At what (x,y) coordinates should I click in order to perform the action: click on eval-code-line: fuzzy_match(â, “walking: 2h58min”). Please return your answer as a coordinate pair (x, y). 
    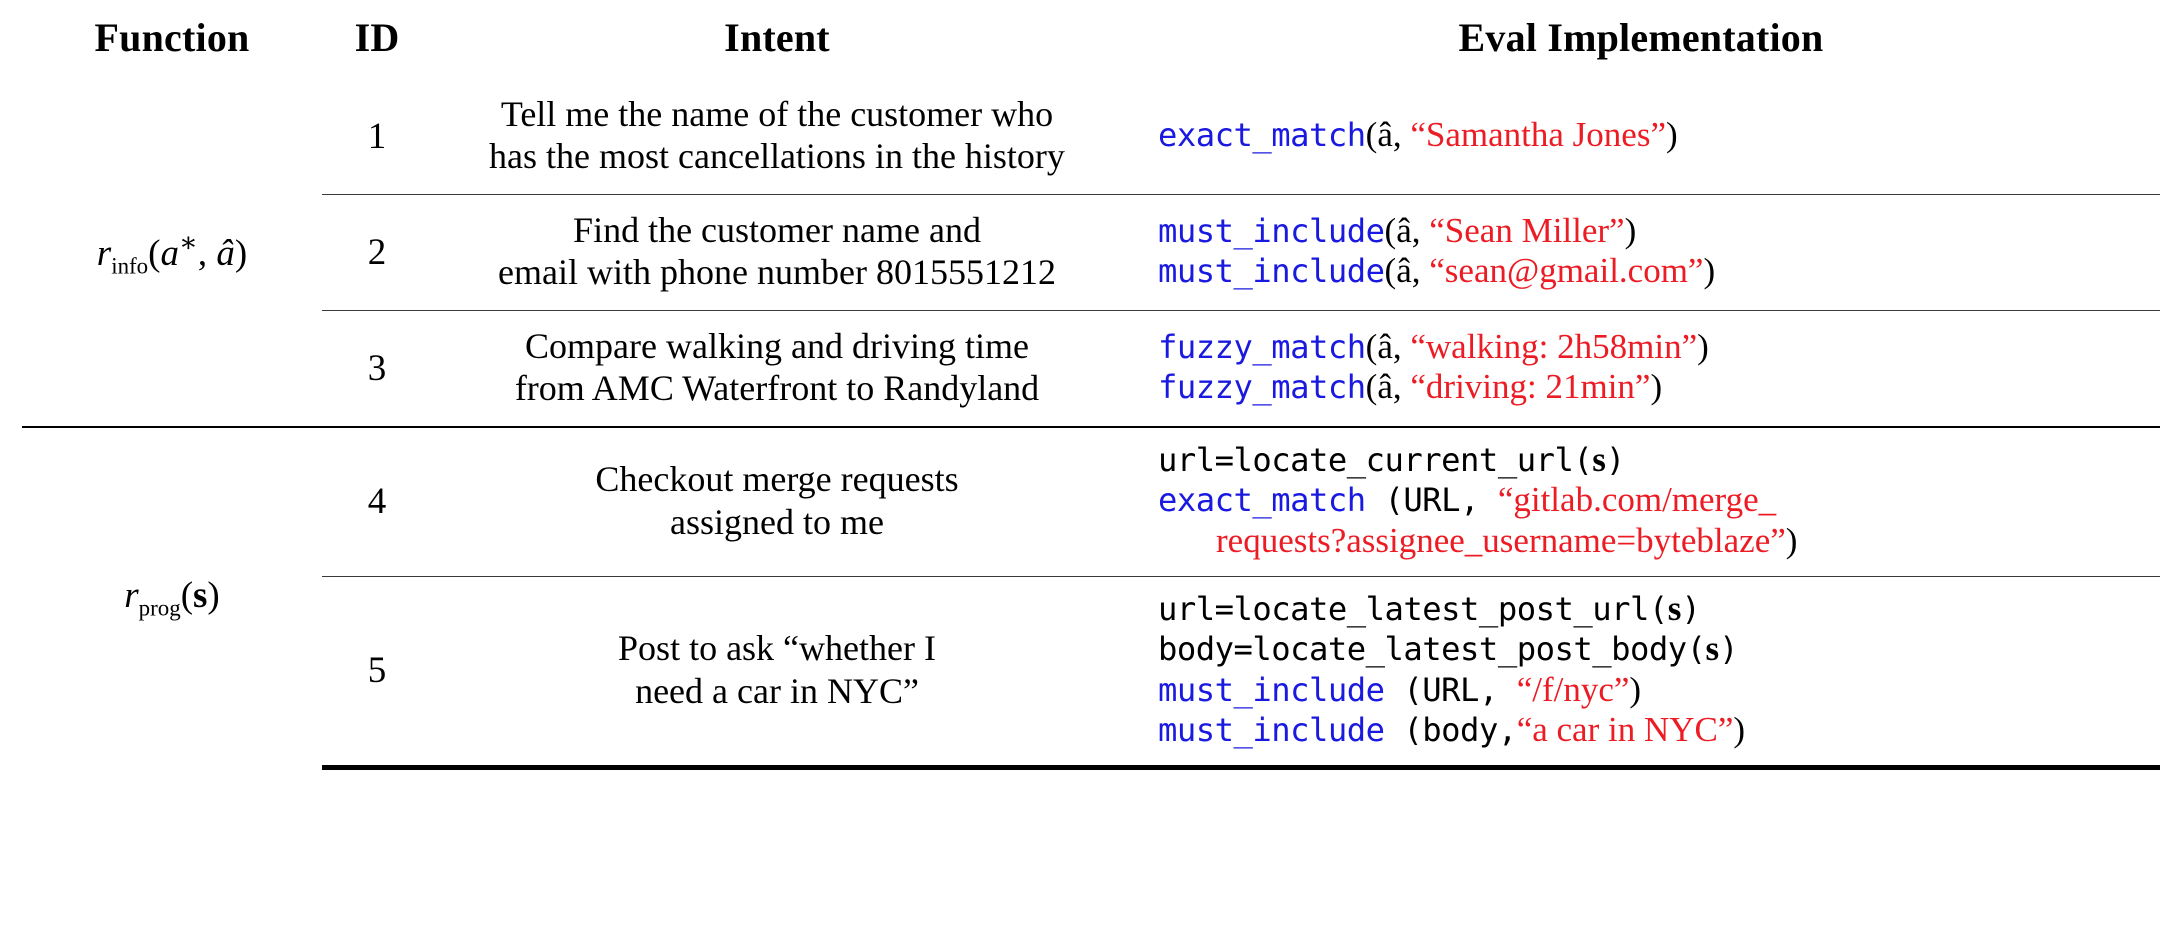
    Looking at the image, I should click on (1659, 347).